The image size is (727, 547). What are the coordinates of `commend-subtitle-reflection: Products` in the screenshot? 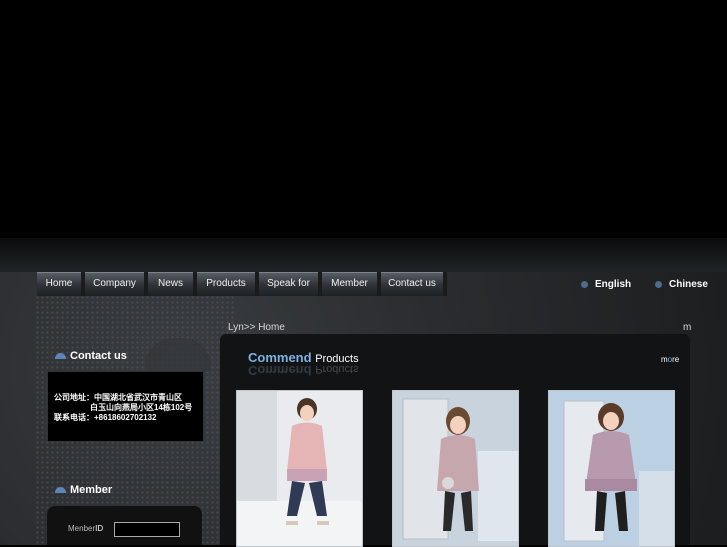 It's located at (337, 369).